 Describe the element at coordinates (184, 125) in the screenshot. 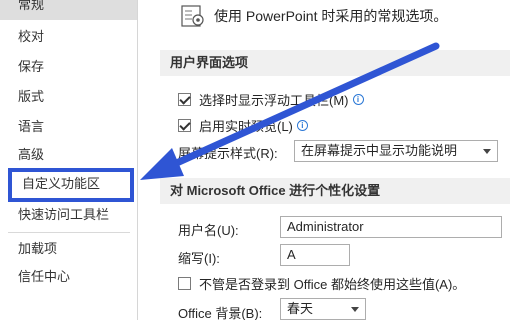

I see `live-preview-checkbox` at that location.